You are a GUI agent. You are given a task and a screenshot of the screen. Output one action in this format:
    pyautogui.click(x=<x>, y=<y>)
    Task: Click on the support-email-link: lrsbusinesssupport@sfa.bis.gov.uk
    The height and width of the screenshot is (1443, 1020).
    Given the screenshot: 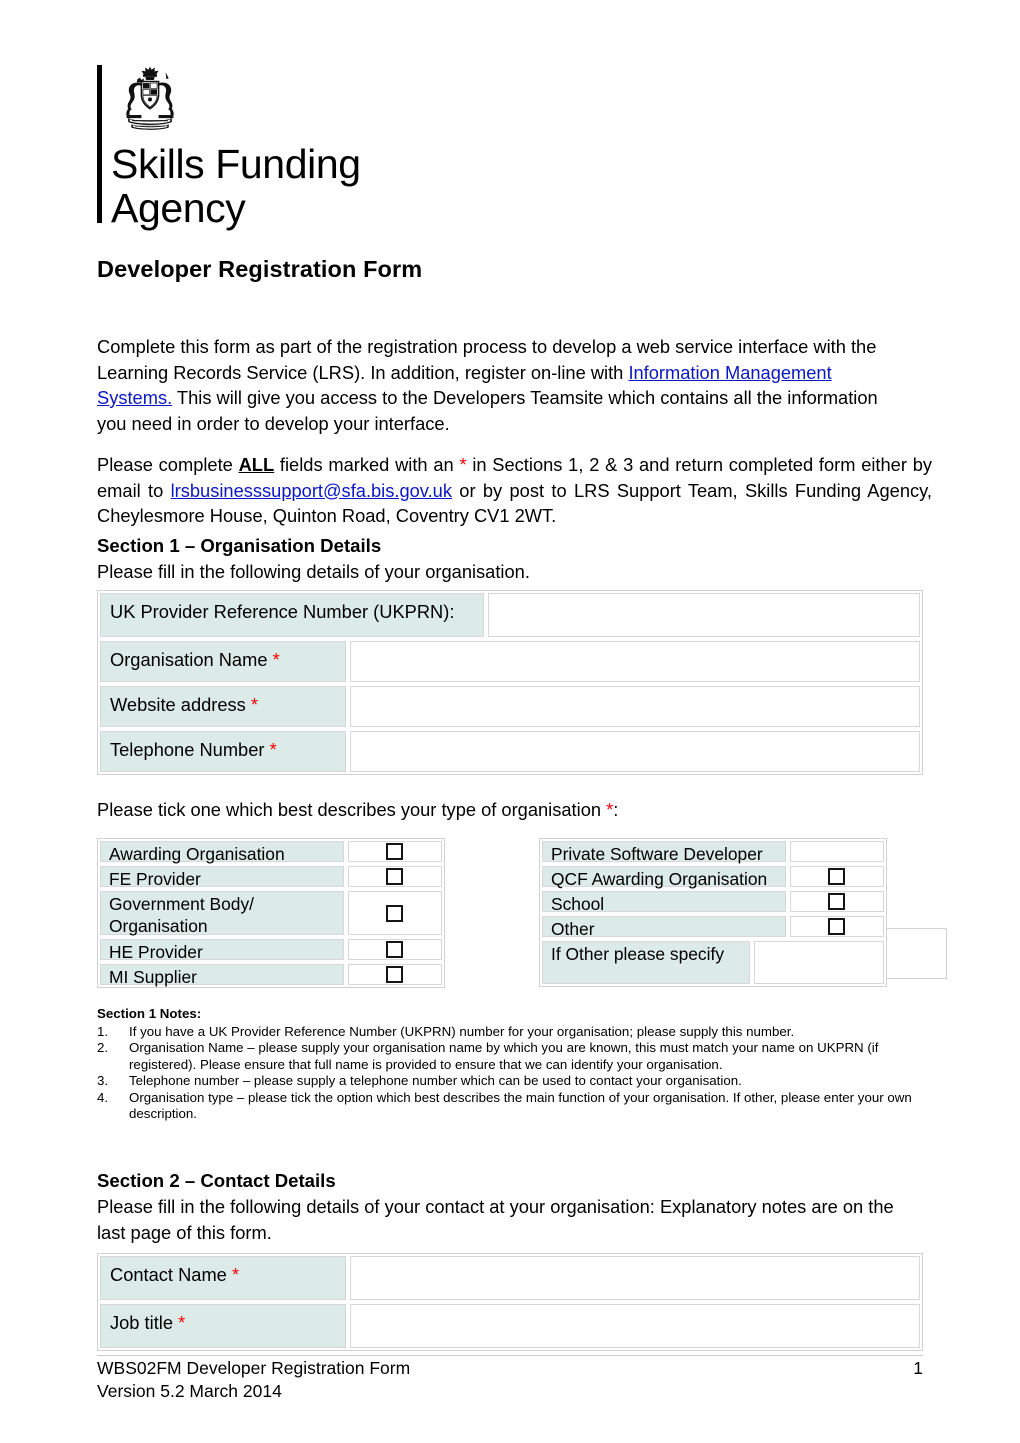 What is the action you would take?
    pyautogui.click(x=311, y=490)
    